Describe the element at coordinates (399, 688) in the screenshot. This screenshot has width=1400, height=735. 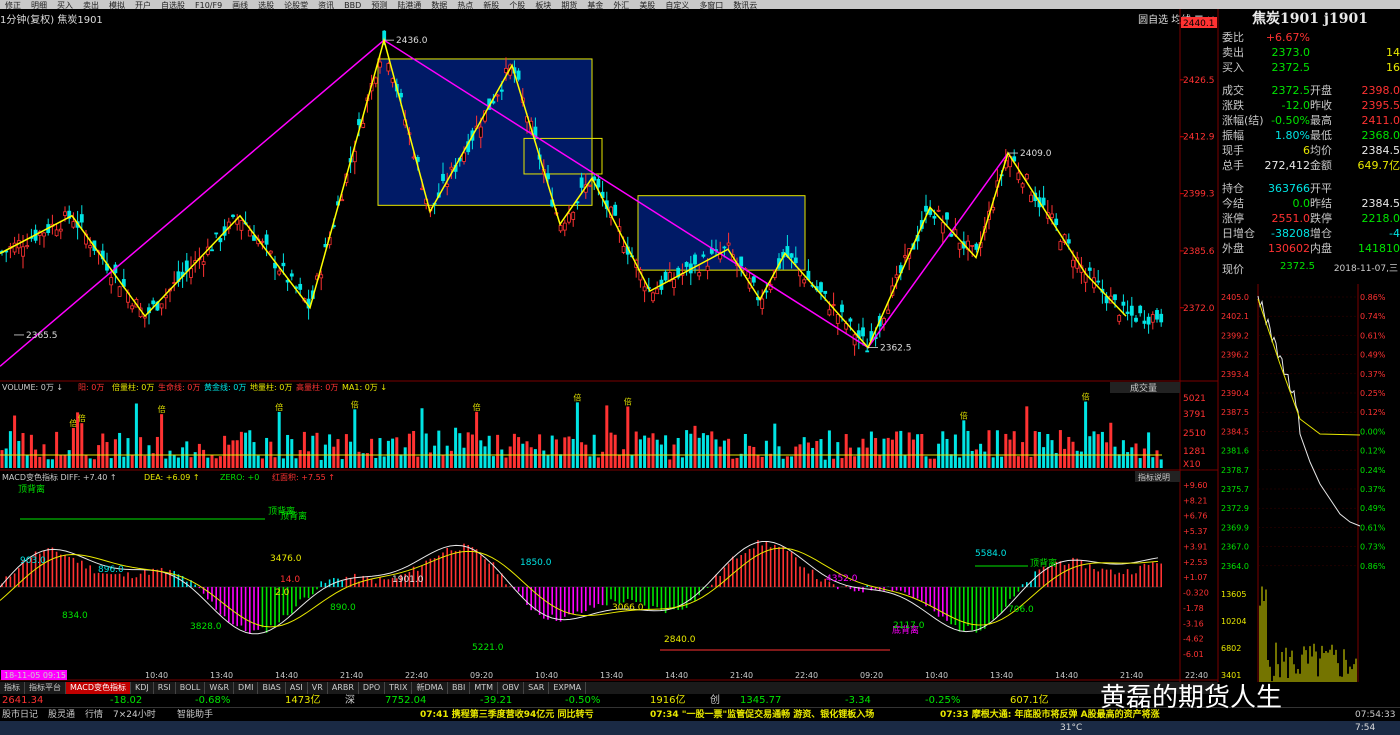
I see `indicator-tab: TRIX` at that location.